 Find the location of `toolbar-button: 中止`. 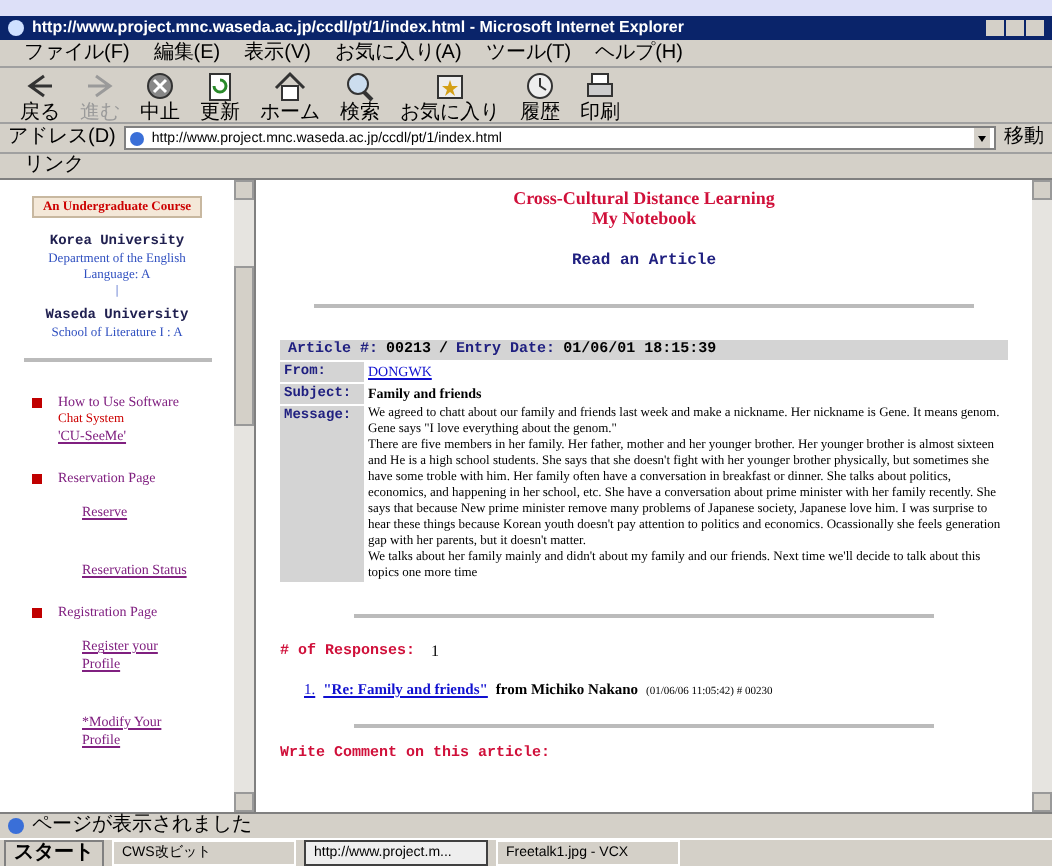

toolbar-button: 中止 is located at coordinates (160, 95).